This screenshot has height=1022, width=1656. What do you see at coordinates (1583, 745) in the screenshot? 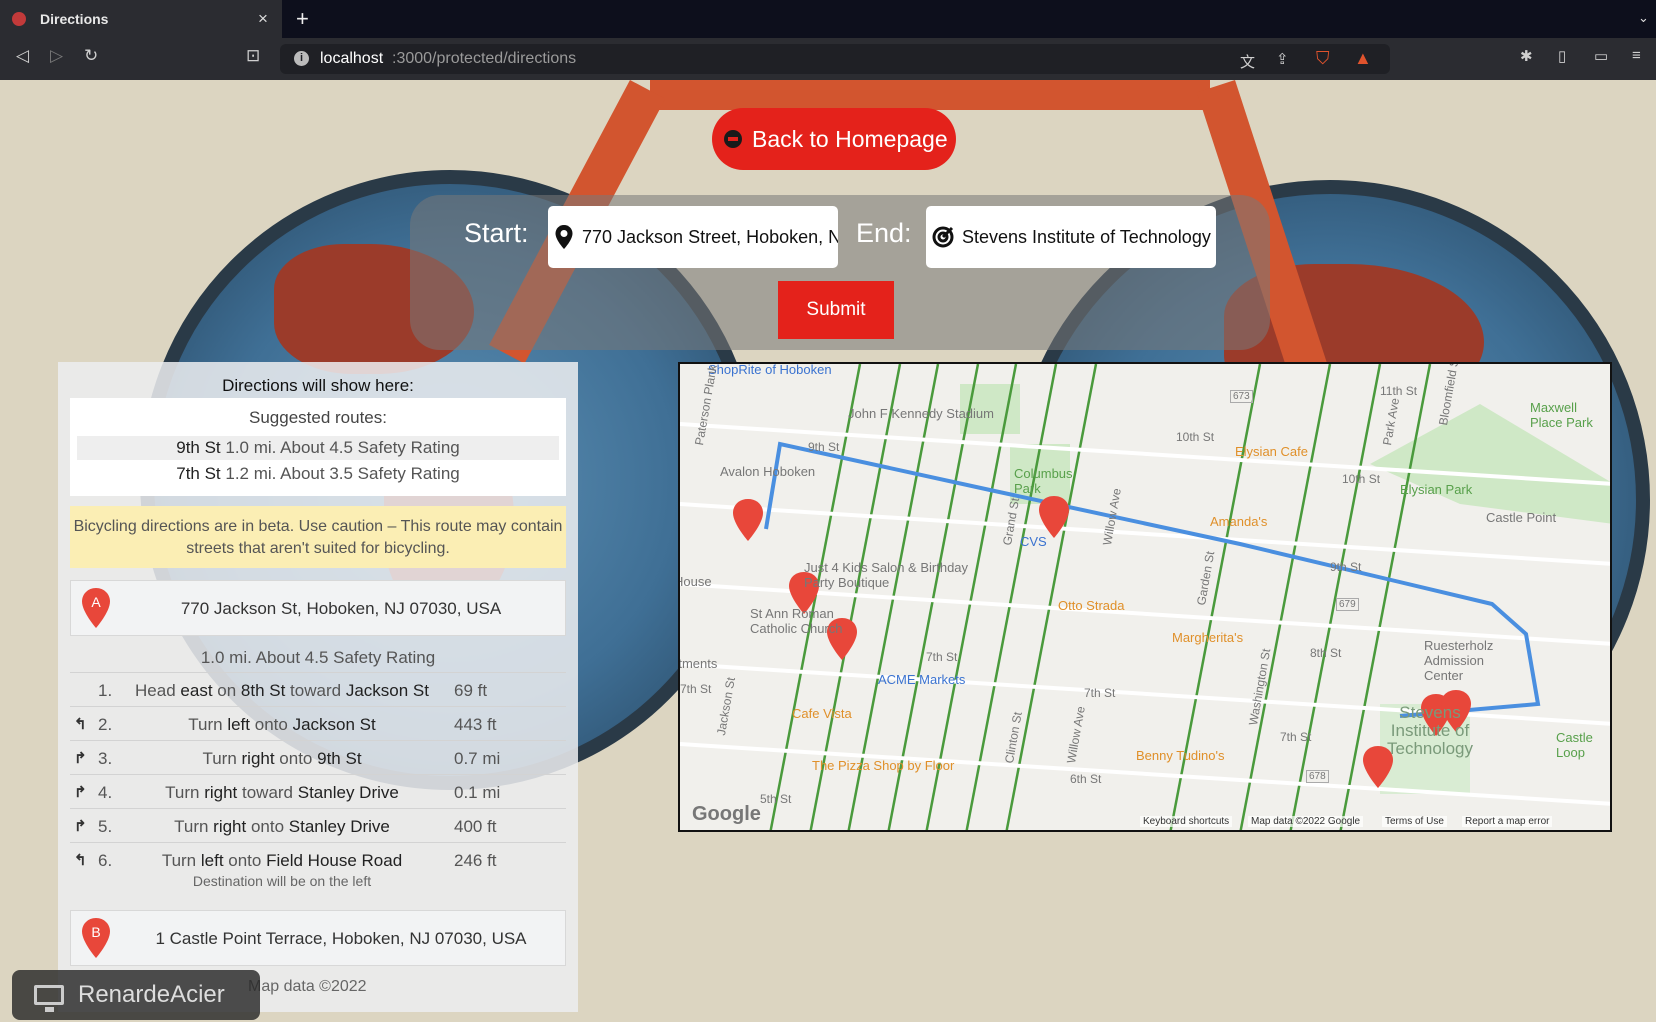
I see `poi-label: Castle Loop` at bounding box center [1583, 745].